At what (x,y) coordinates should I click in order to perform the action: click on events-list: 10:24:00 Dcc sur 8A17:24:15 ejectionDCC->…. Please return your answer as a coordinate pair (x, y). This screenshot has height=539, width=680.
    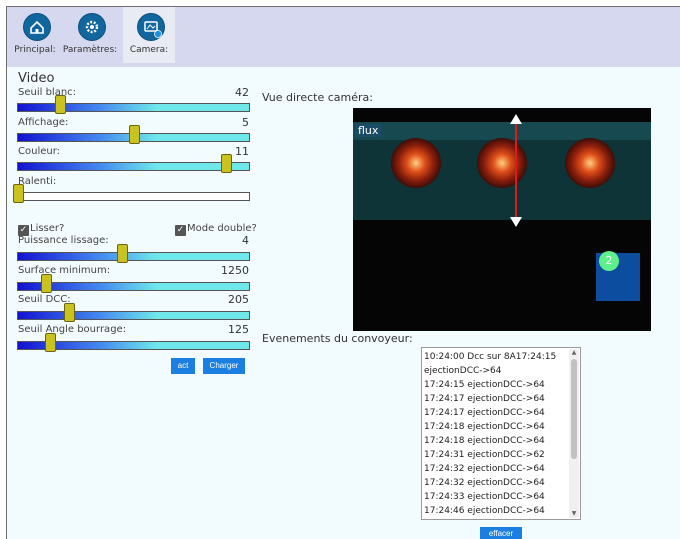
    Looking at the image, I should click on (501, 433).